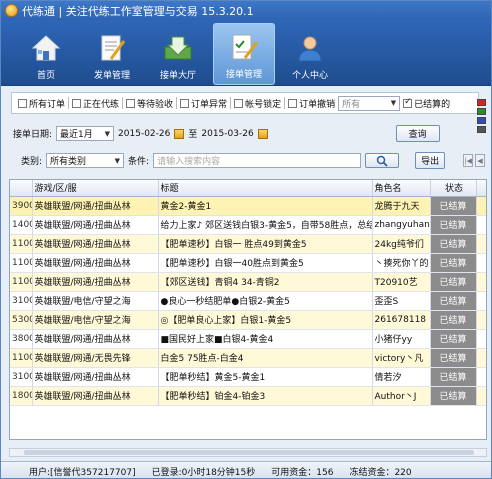  I want to click on order-hall-icon, so click(178, 48).